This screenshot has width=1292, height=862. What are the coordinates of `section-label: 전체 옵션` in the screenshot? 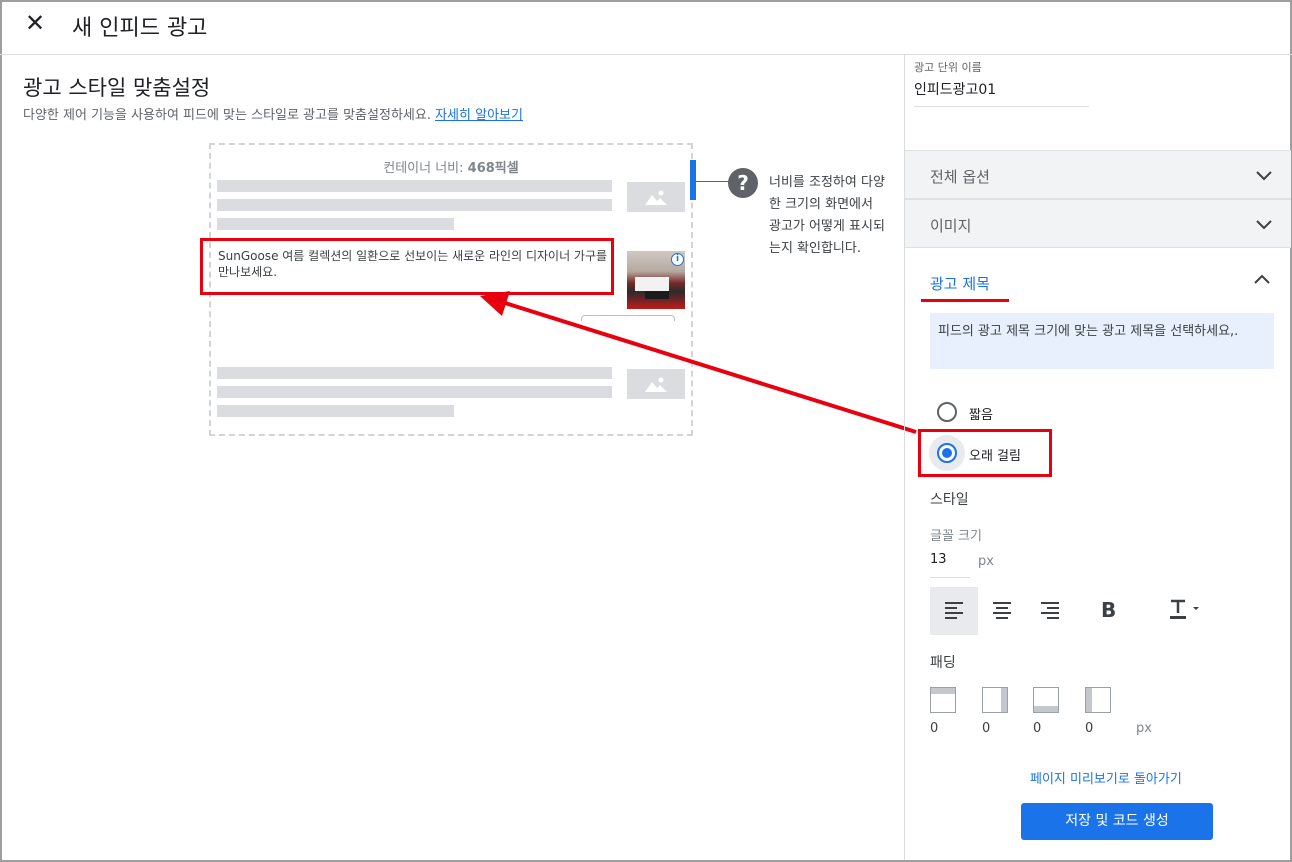 It's located at (960, 177).